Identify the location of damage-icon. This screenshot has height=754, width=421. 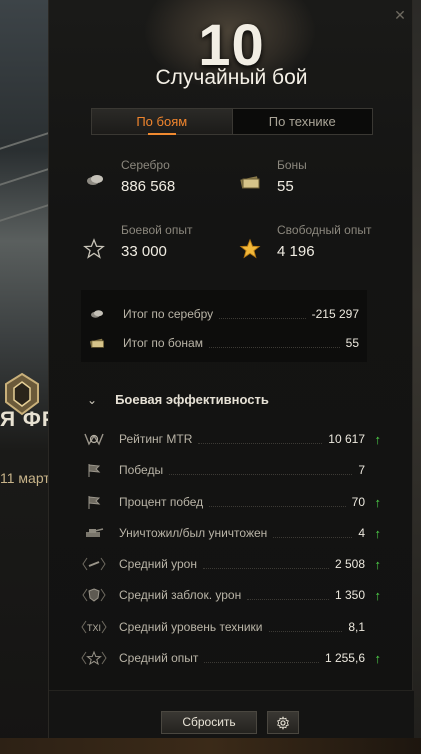
(94, 564).